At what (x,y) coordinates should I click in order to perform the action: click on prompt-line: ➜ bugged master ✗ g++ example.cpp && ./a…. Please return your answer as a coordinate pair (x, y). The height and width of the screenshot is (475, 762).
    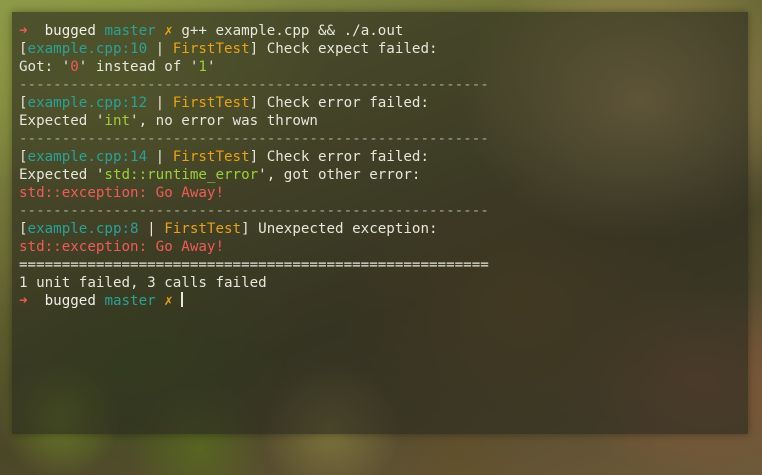
    Looking at the image, I should click on (383, 31).